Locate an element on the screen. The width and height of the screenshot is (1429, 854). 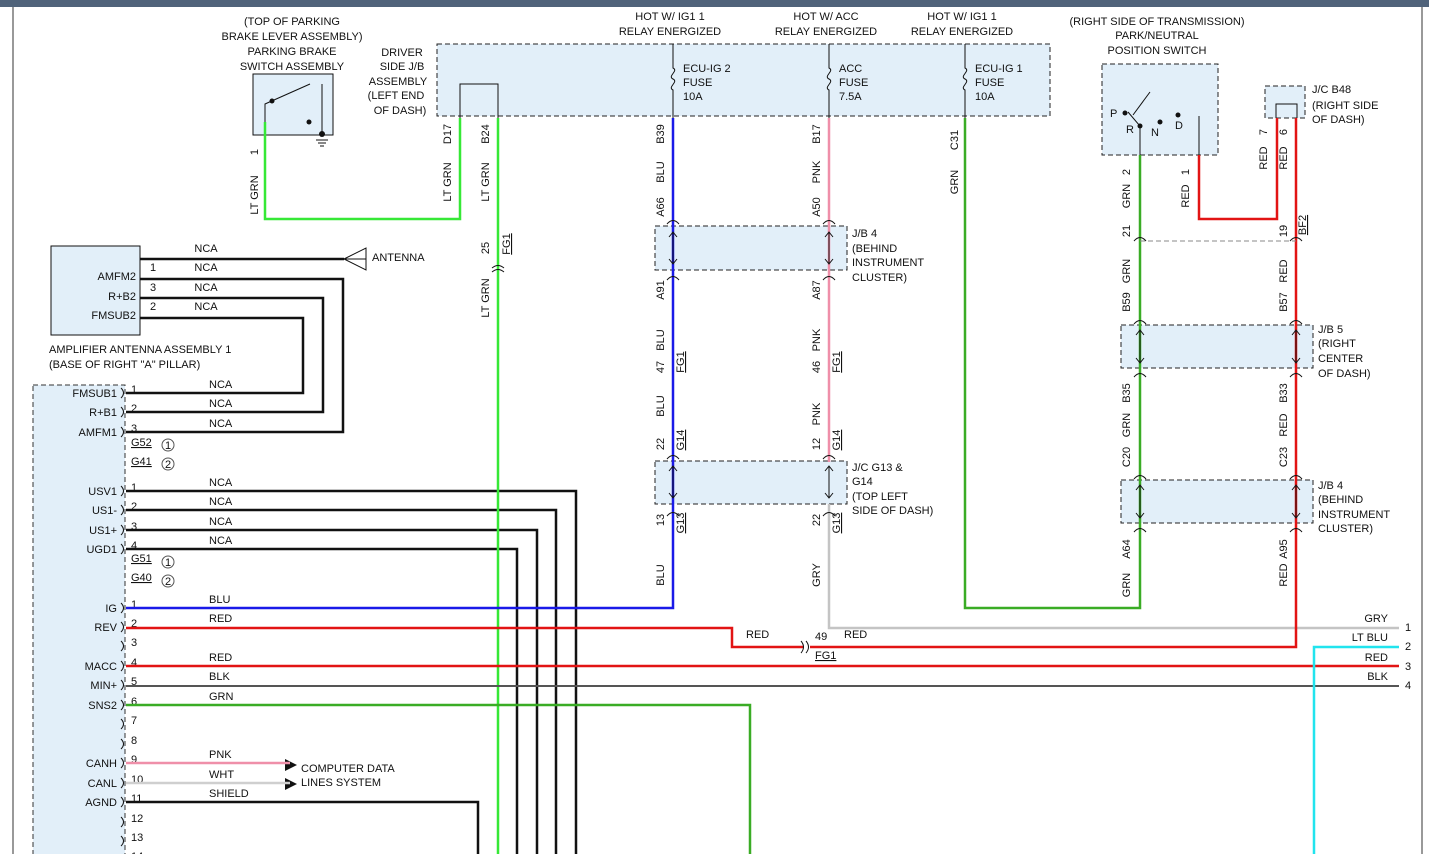
label-jc2: (RIGHT SIDE is located at coordinates (1345, 106).